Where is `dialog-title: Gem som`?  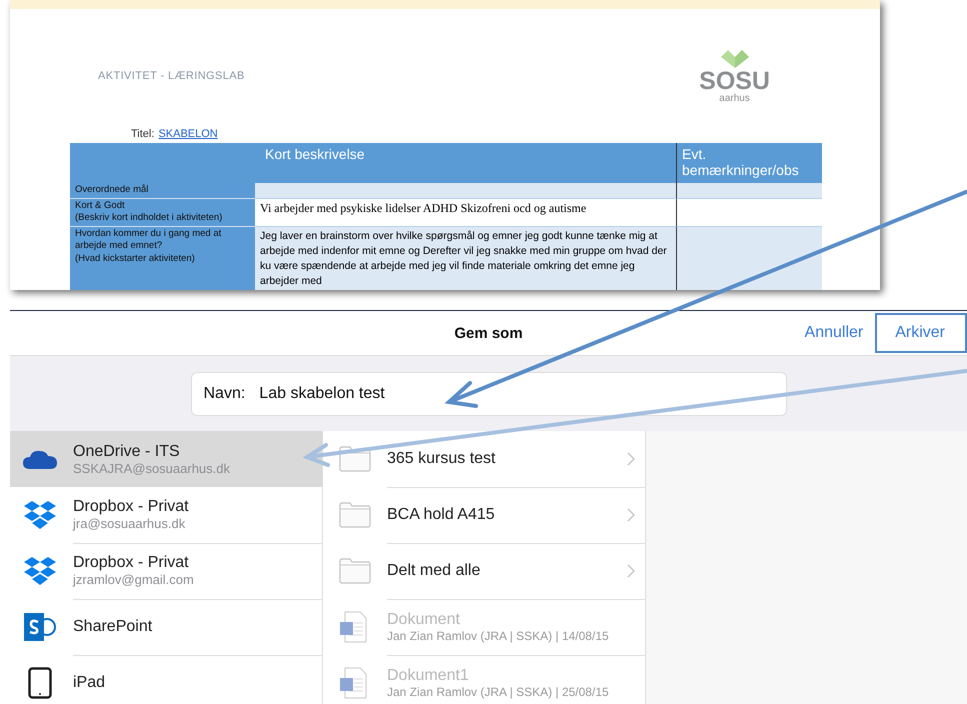
dialog-title: Gem som is located at coordinates (488, 333).